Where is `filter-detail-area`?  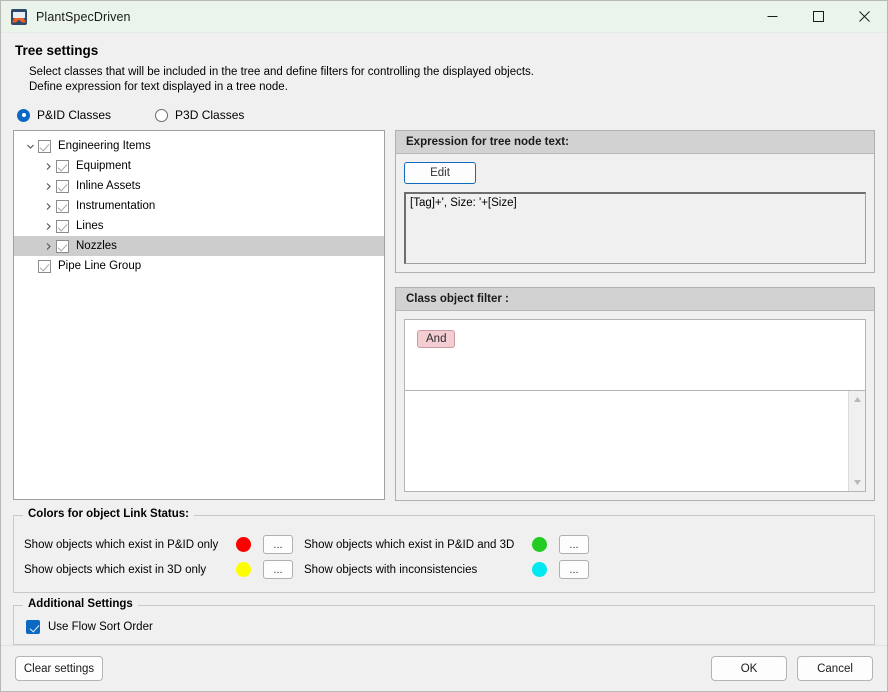 filter-detail-area is located at coordinates (635, 441).